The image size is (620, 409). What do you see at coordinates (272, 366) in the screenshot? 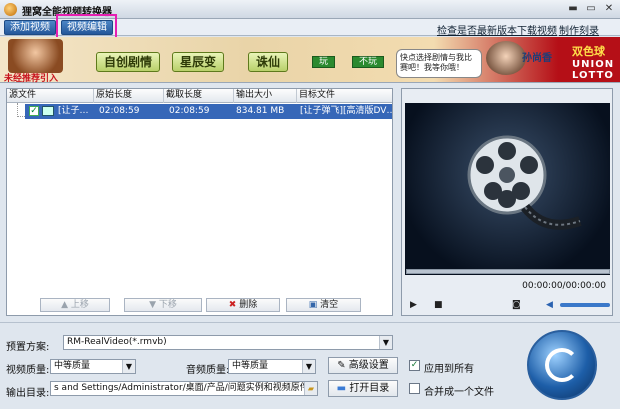
I see `audio-quality-select: 中等质量 ▼` at bounding box center [272, 366].